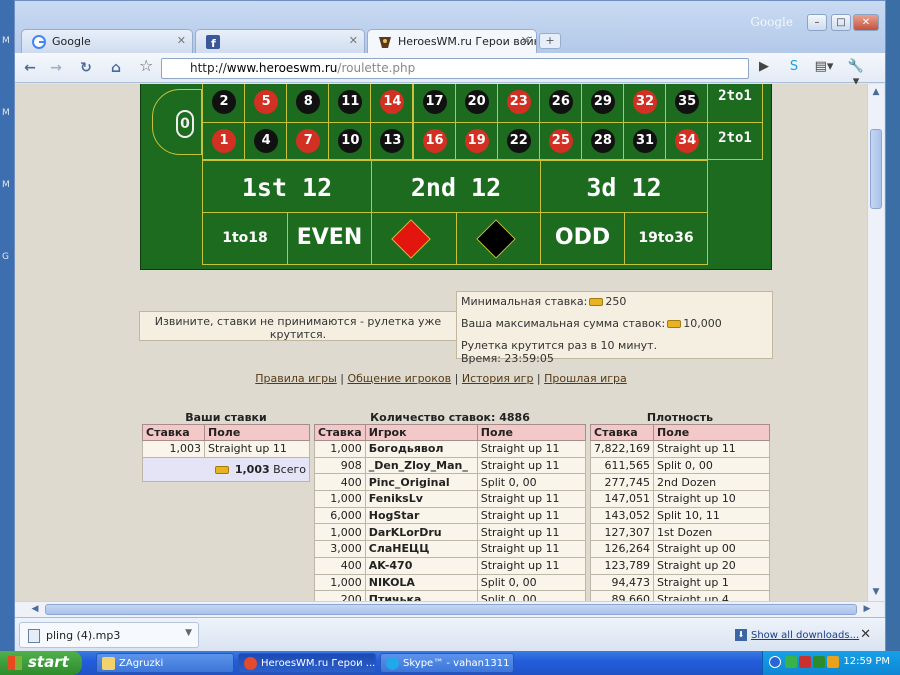 The width and height of the screenshot is (900, 675). Describe the element at coordinates (680, 449) in the screenshot. I see `table-row: 7,822,169 Straight up 11` at that location.